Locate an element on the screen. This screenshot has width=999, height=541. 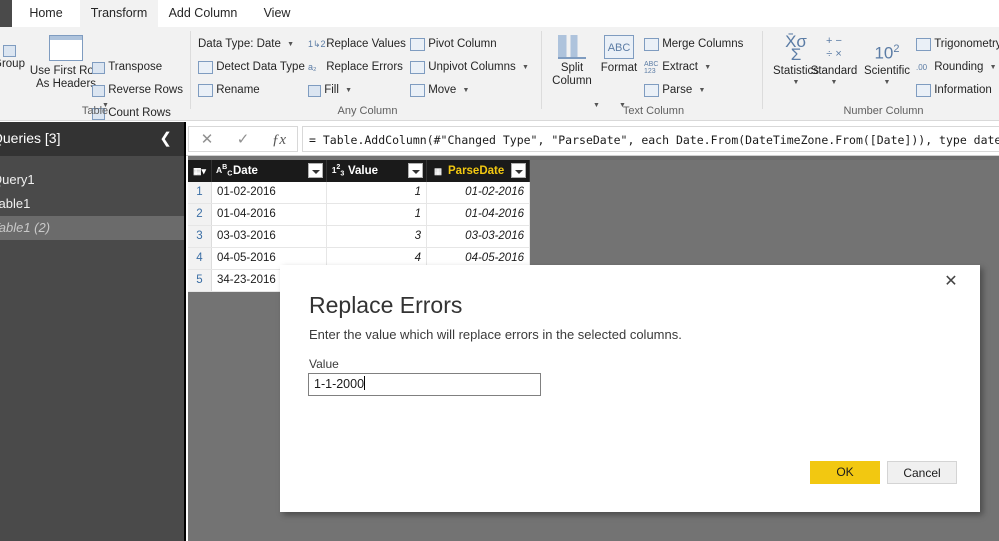
standard-button: + − ÷ × Standard ▼ is located at coordinates (834, 62).